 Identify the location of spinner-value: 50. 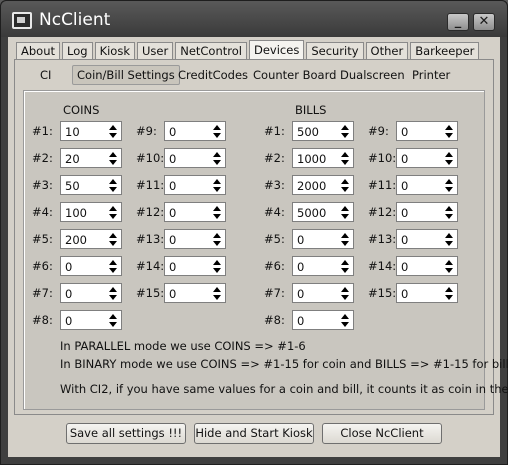
(72, 186).